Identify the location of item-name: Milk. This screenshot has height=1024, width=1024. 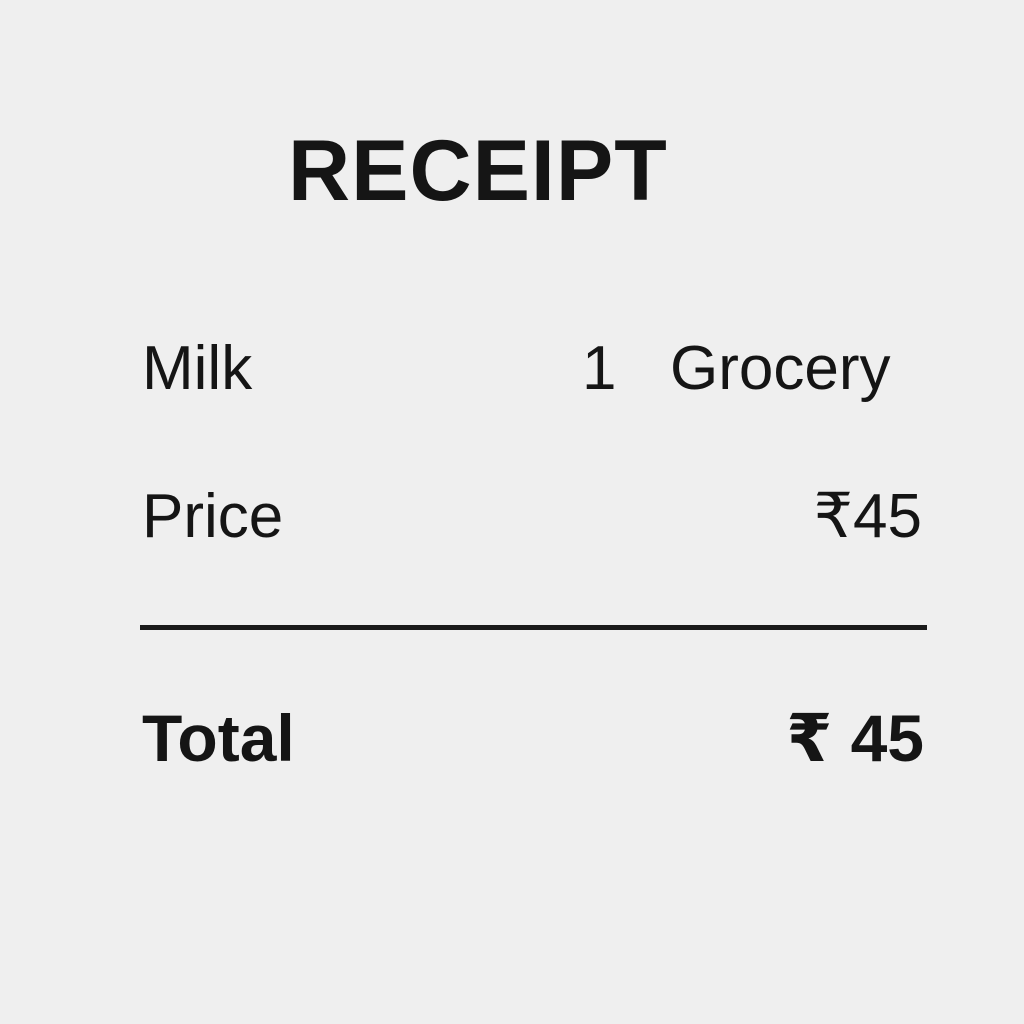
(197, 368).